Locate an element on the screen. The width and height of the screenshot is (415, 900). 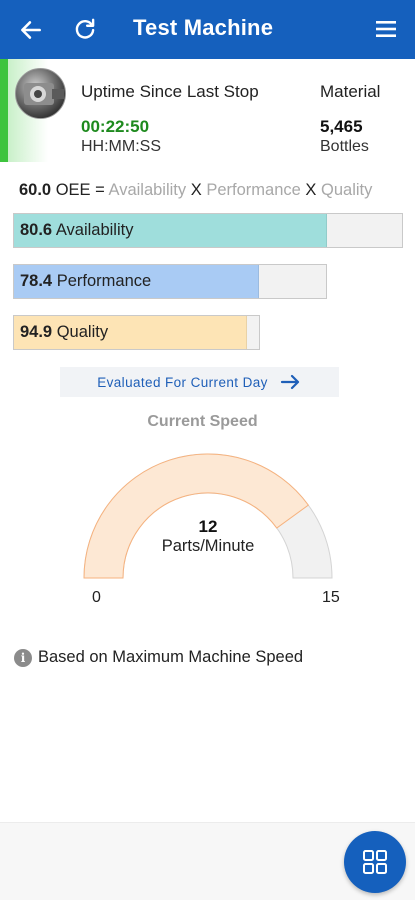
app-bar: Test Machine is located at coordinates (207, 29).